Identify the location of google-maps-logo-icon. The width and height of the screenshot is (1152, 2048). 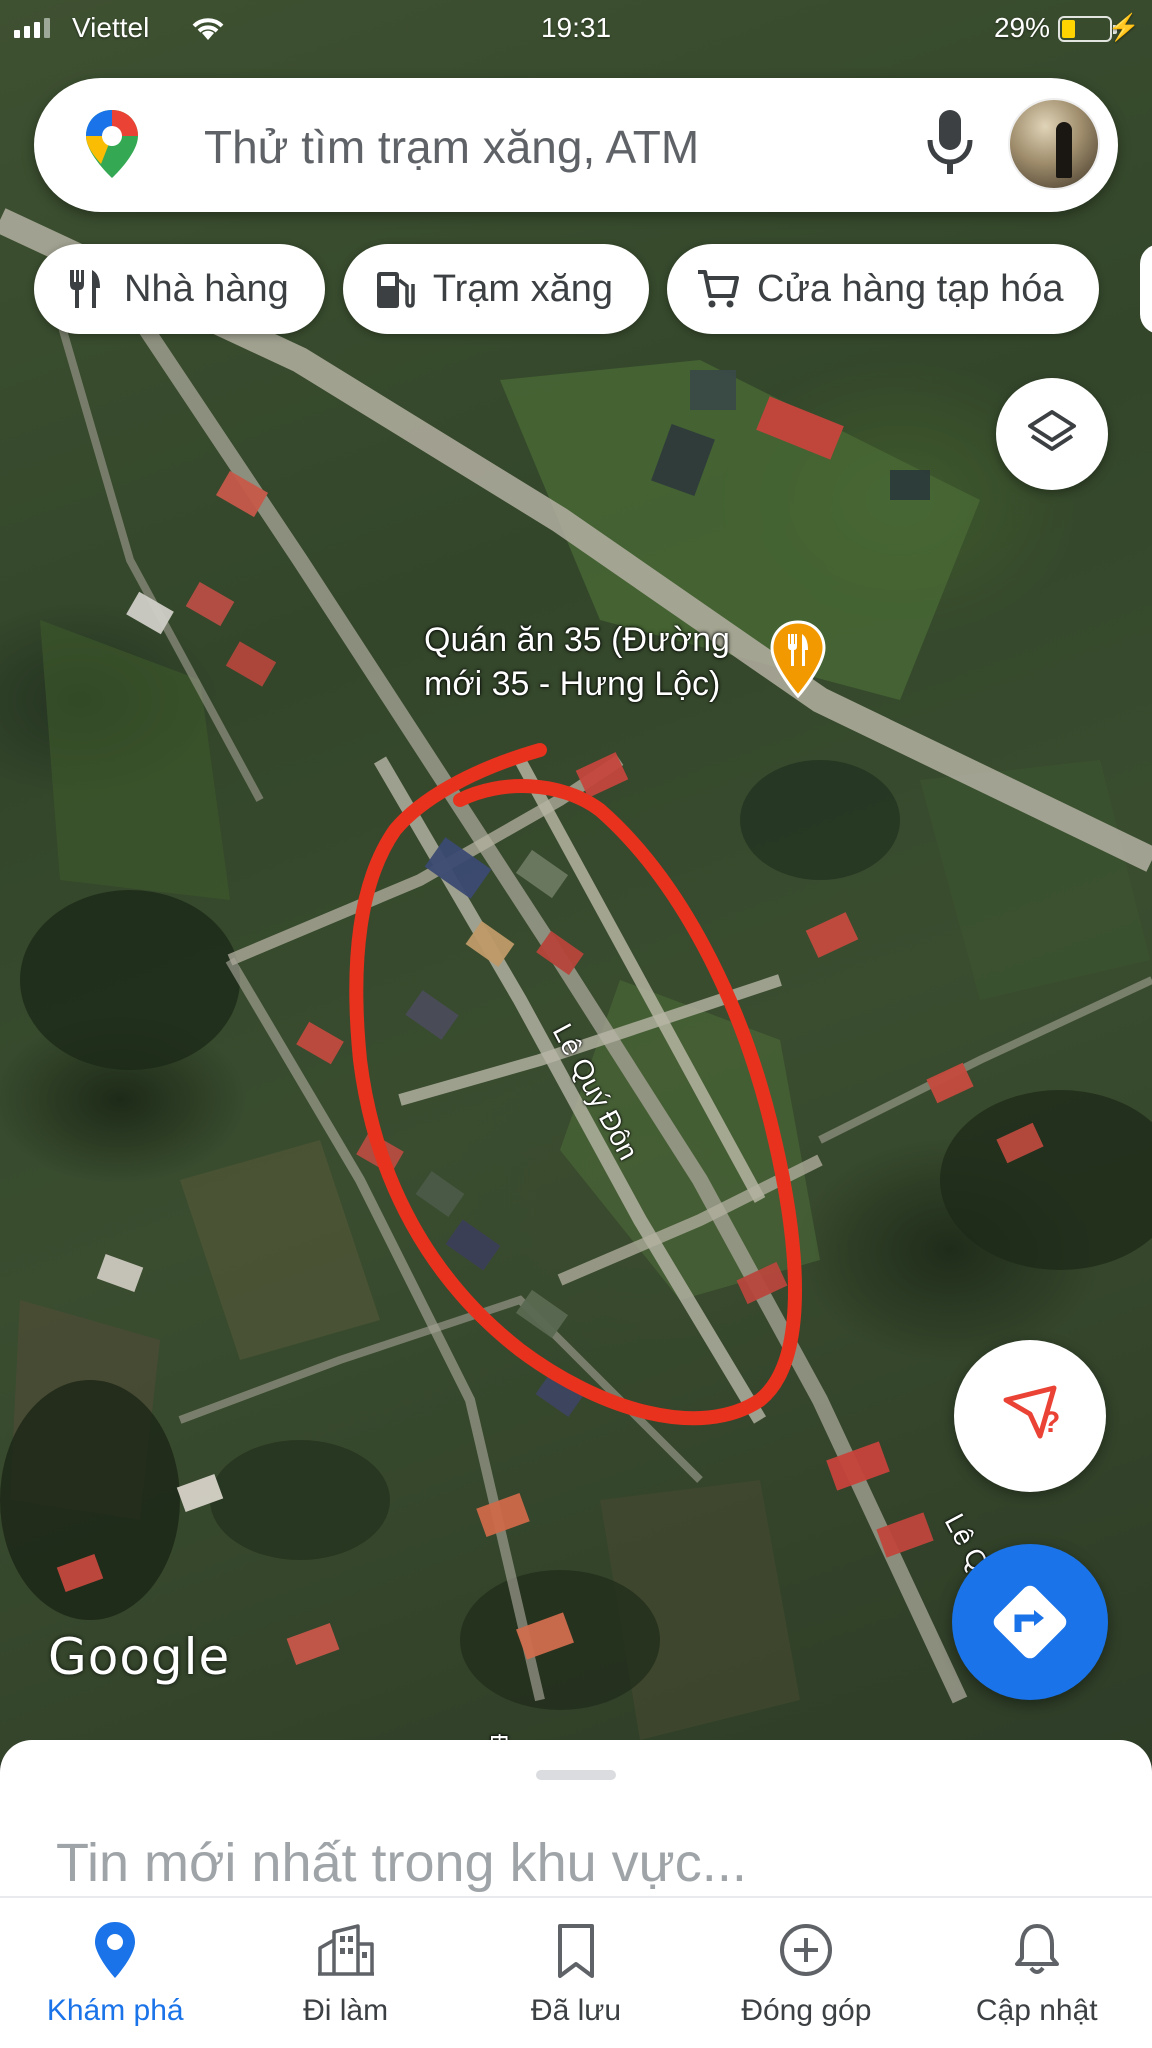
(112, 144).